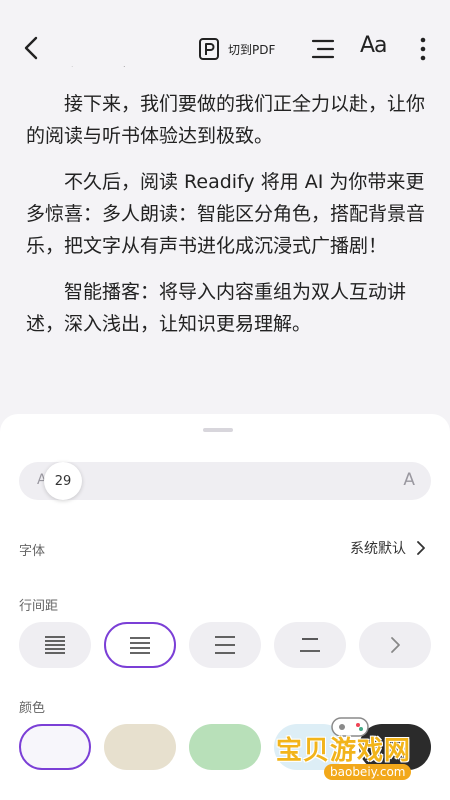 The width and height of the screenshot is (450, 800). Describe the element at coordinates (225, 747) in the screenshot. I see `color-swatch-green` at that location.